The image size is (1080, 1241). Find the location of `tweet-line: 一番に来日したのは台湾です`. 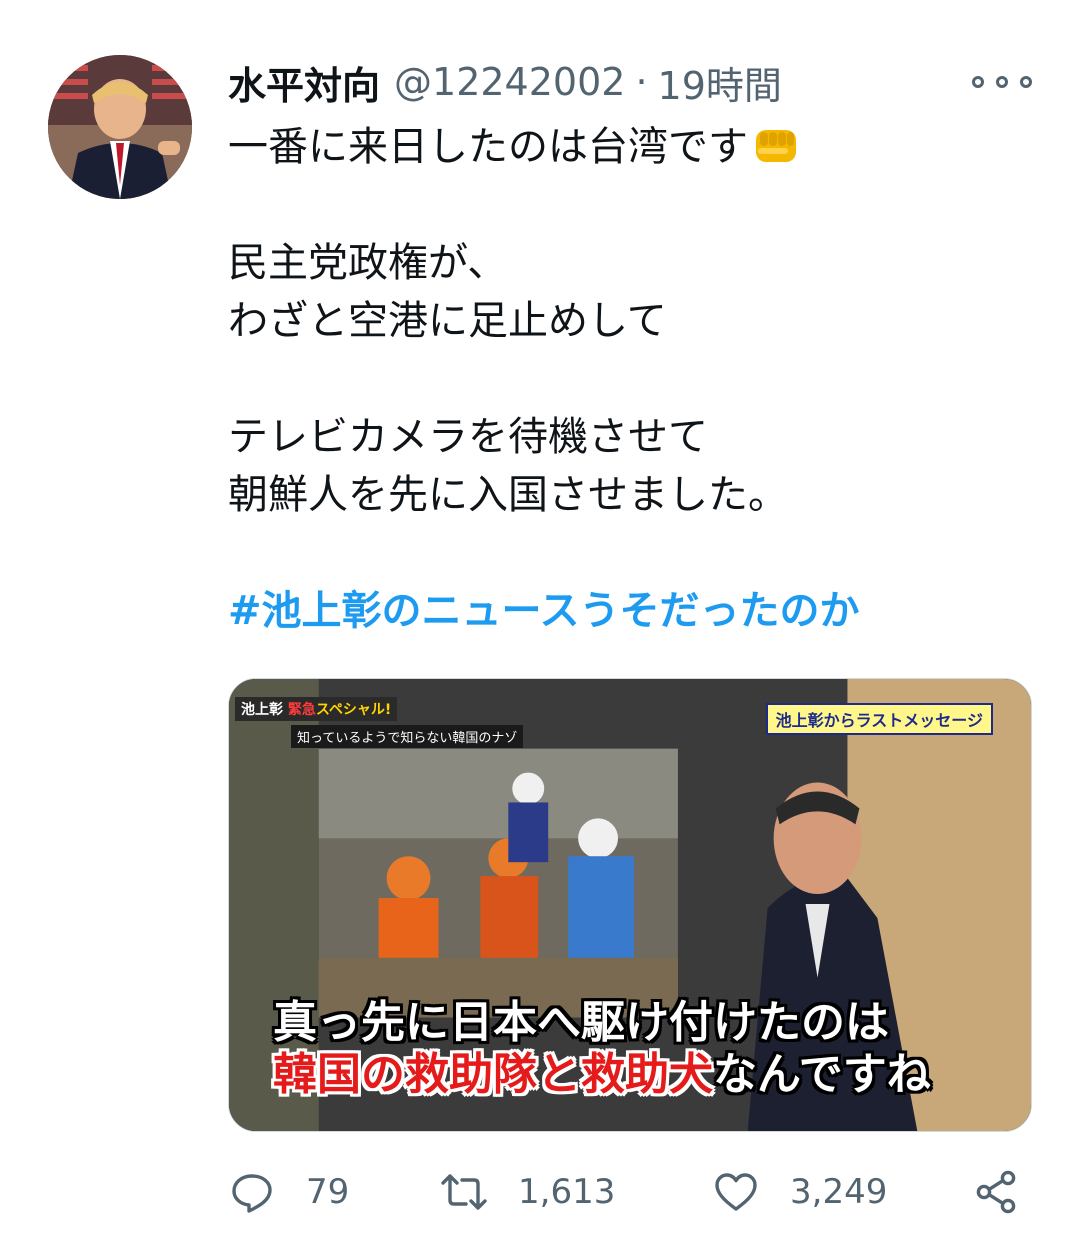

tweet-line: 一番に来日したのは台湾です is located at coordinates (628, 147).